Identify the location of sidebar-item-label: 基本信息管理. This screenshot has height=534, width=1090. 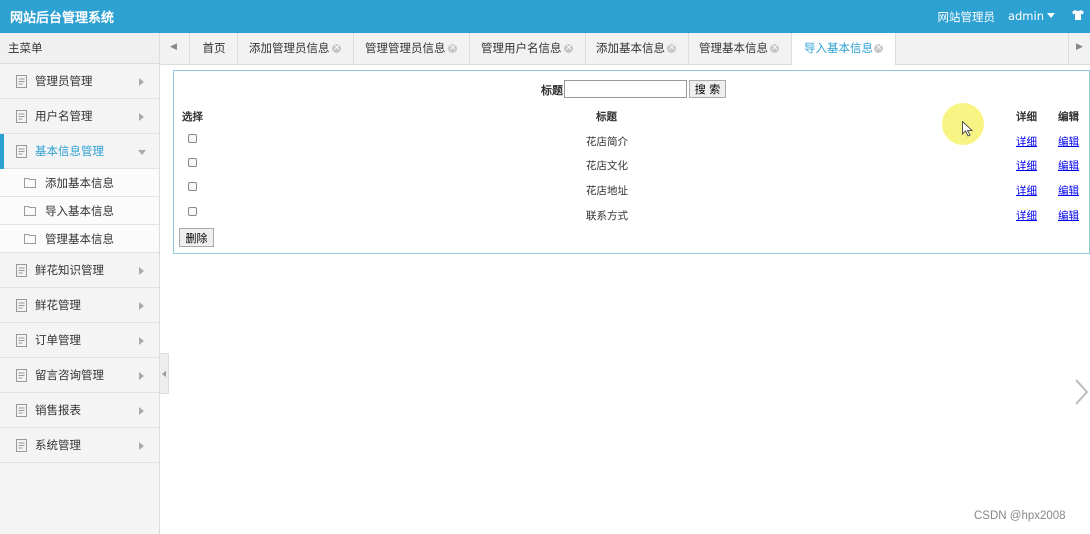
(69, 151).